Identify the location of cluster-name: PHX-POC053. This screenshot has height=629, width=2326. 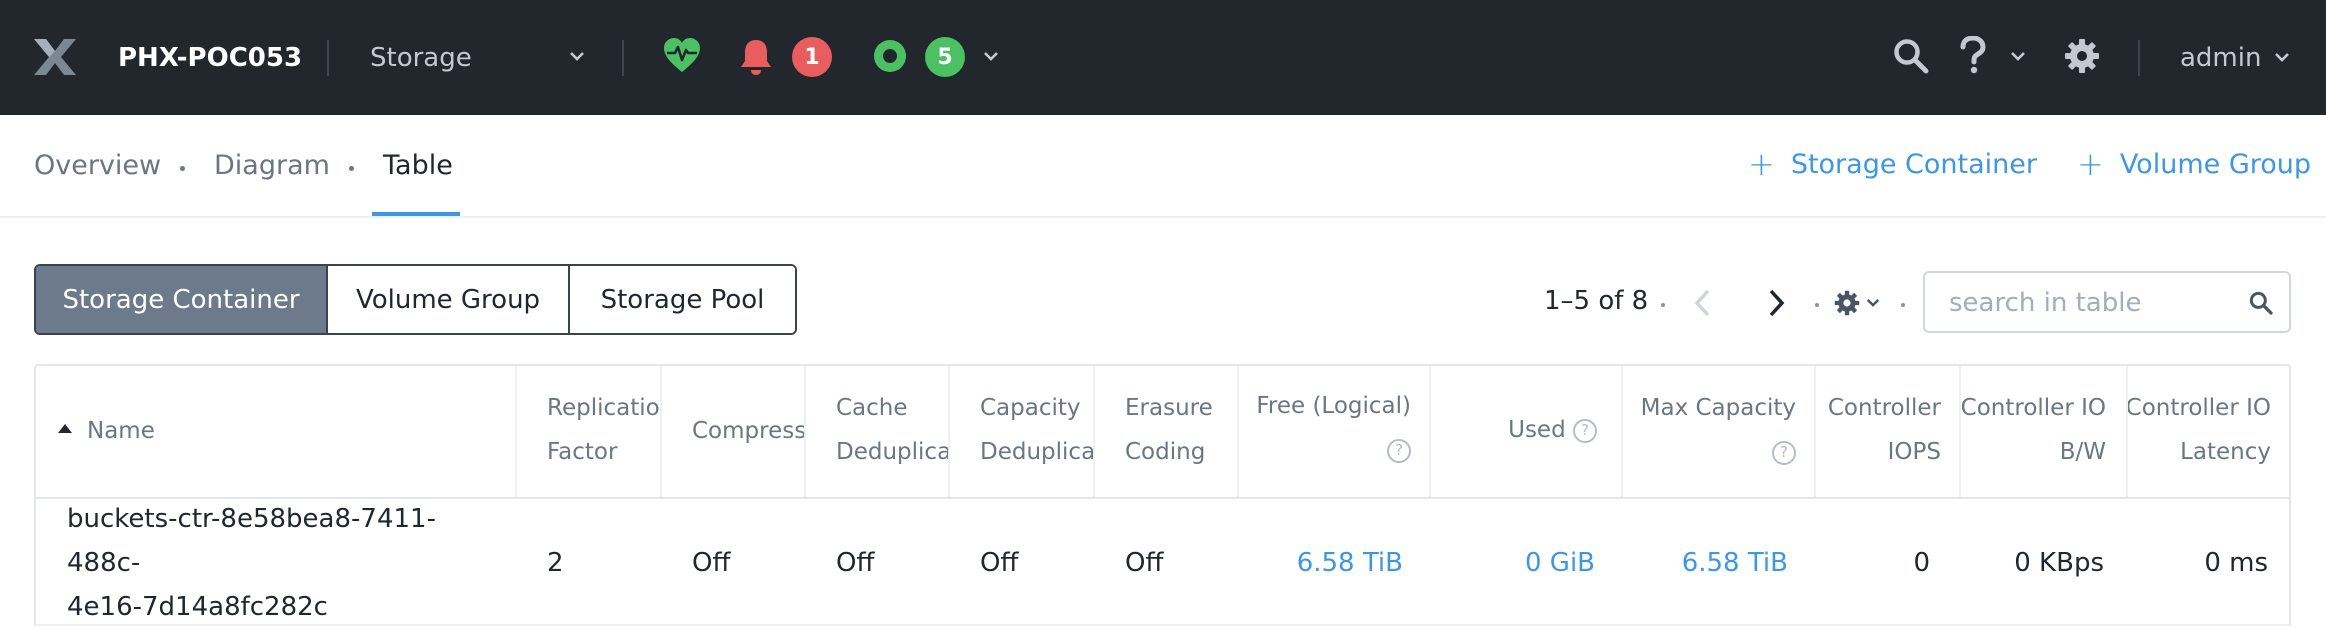
(210, 58).